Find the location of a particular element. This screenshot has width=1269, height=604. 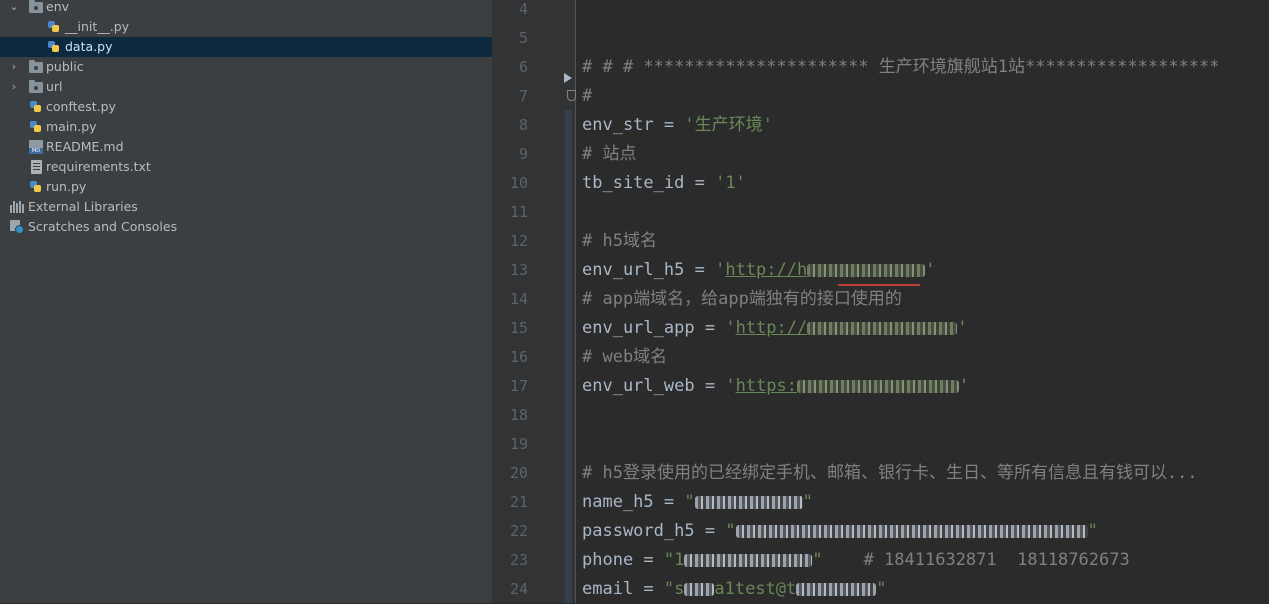

url-link: http:// is located at coordinates (772, 328).